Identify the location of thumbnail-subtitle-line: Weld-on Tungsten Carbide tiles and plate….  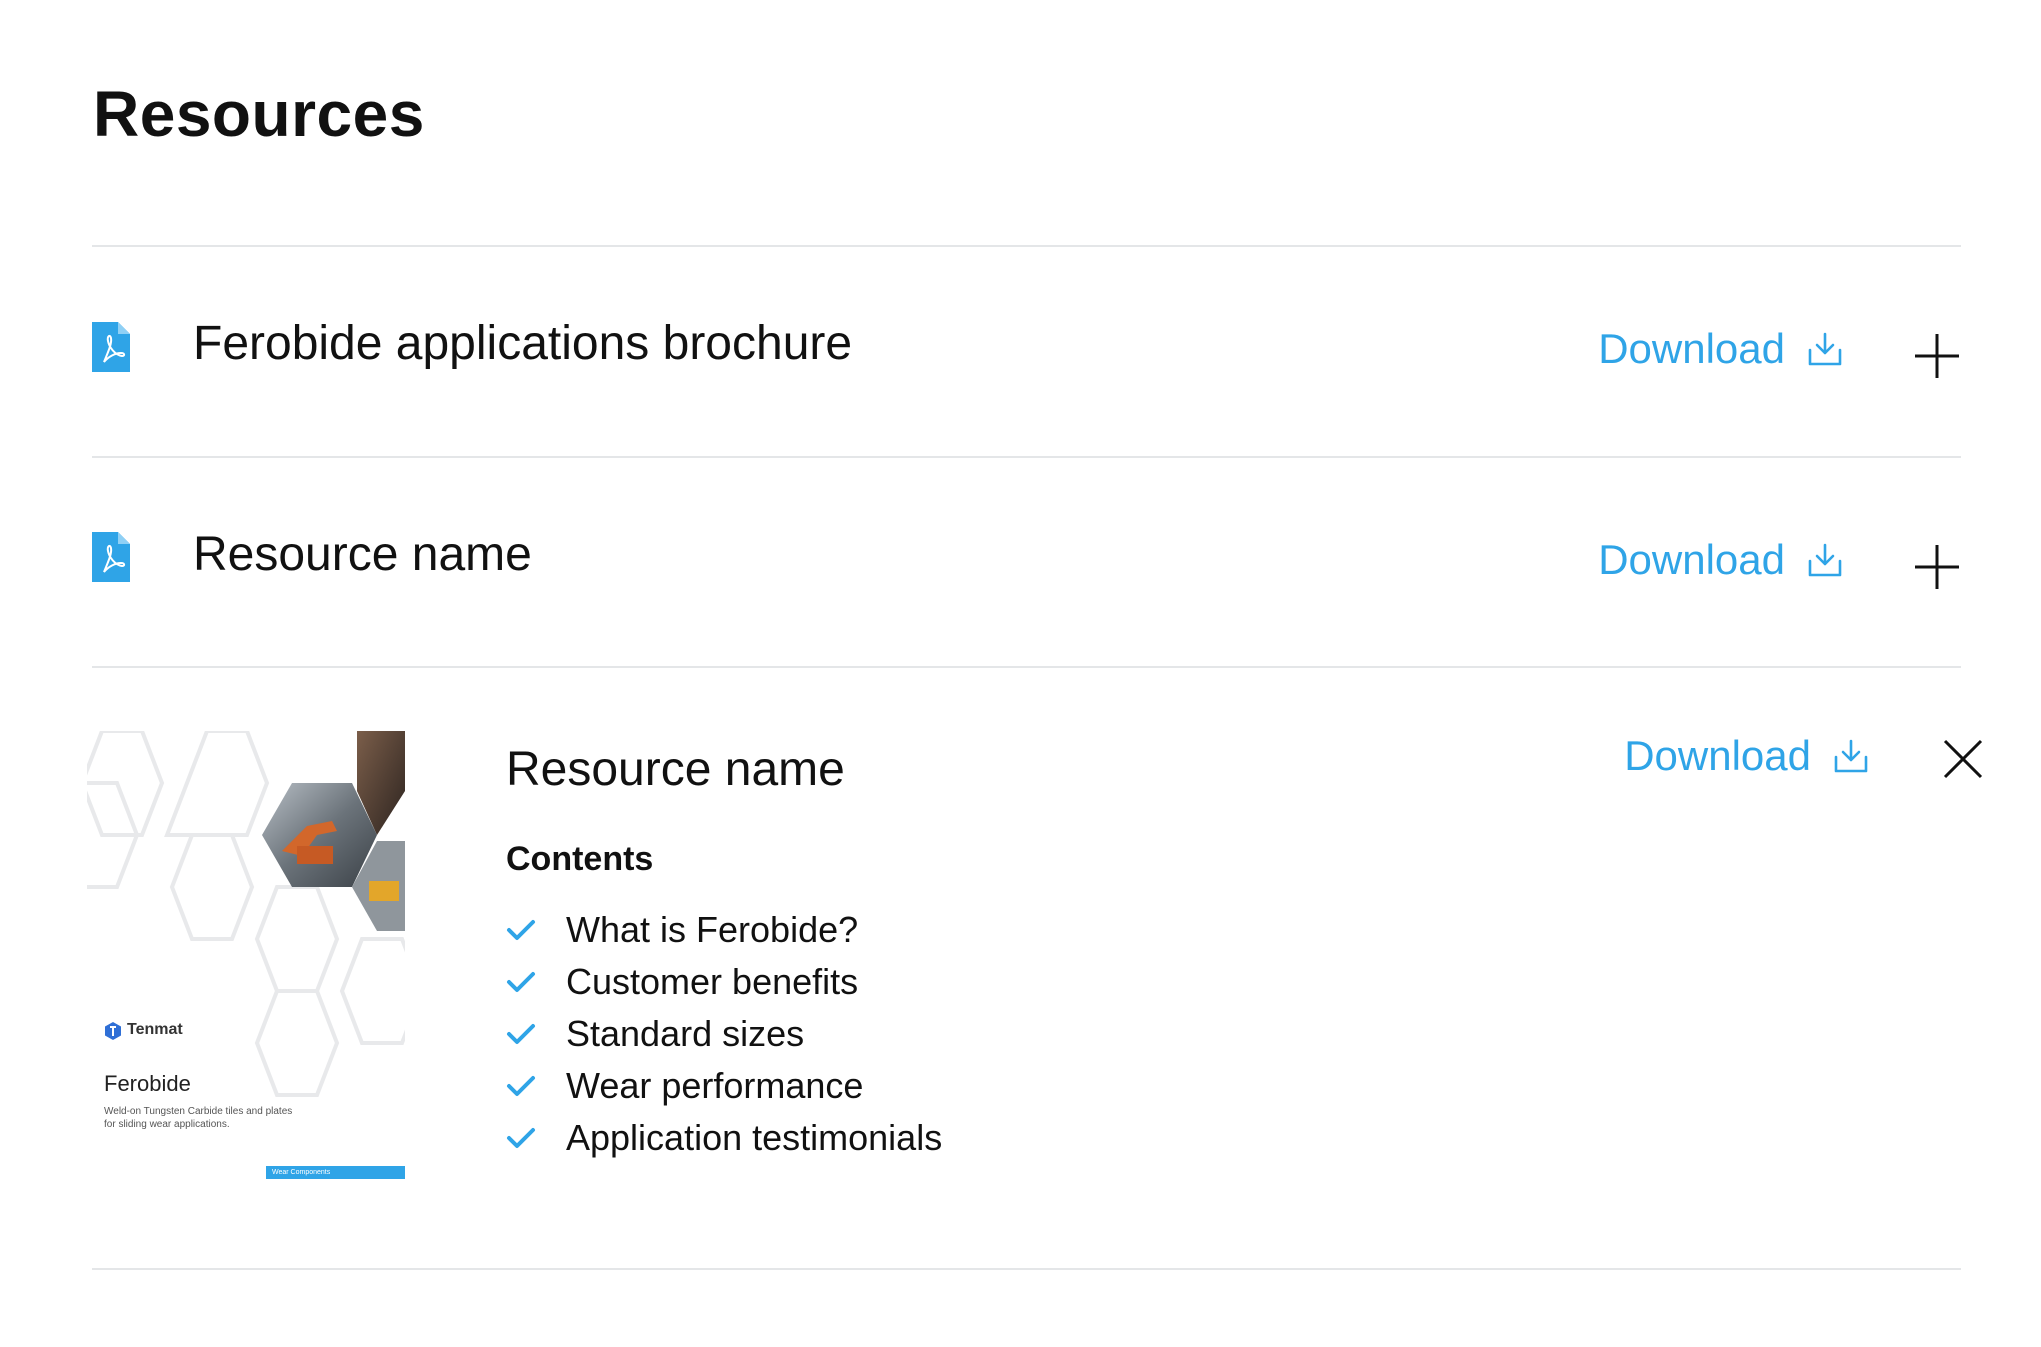
(198, 1111).